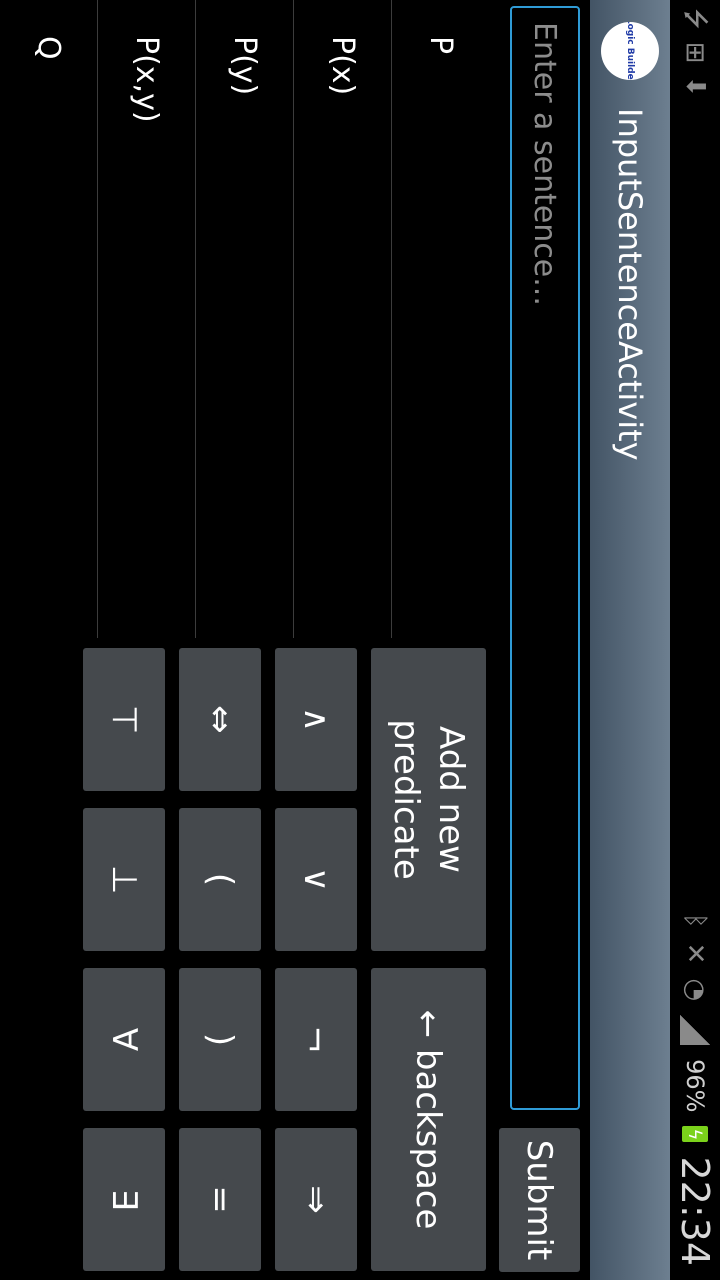 The height and width of the screenshot is (1280, 720). I want to click on symbol-iff-button: ⇔, so click(220, 719).